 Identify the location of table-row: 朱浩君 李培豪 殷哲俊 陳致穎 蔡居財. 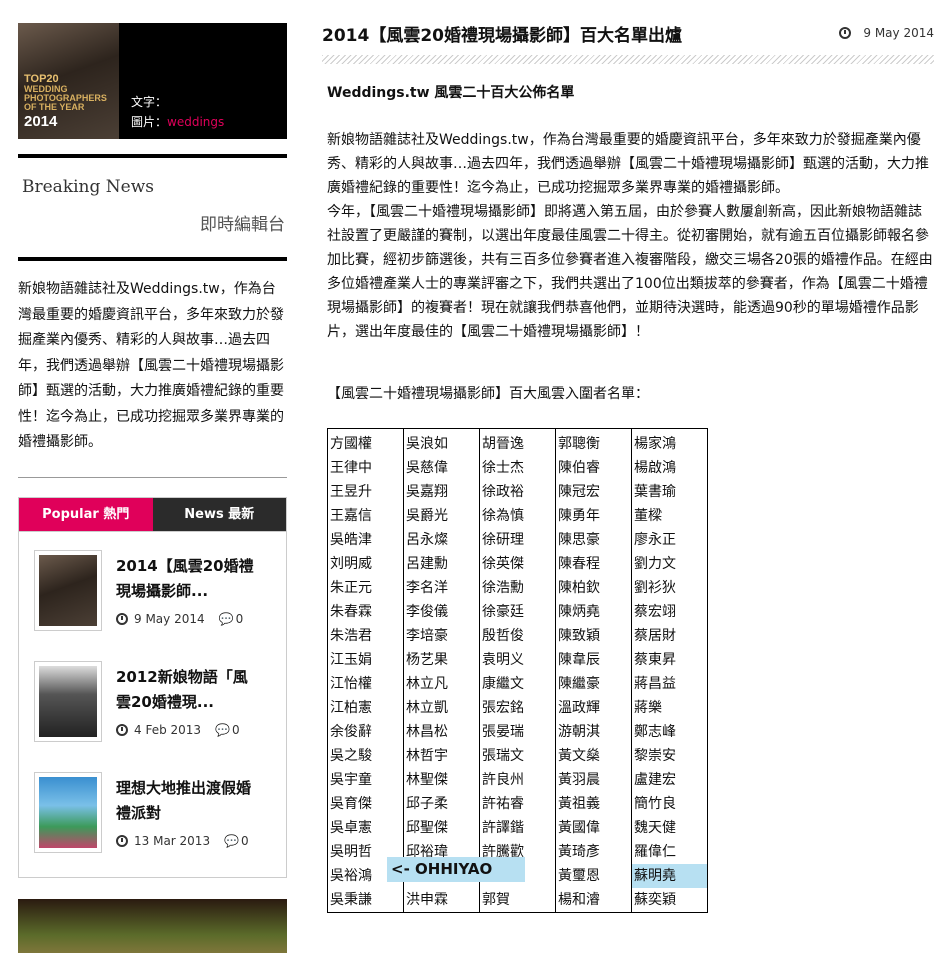
(517, 636).